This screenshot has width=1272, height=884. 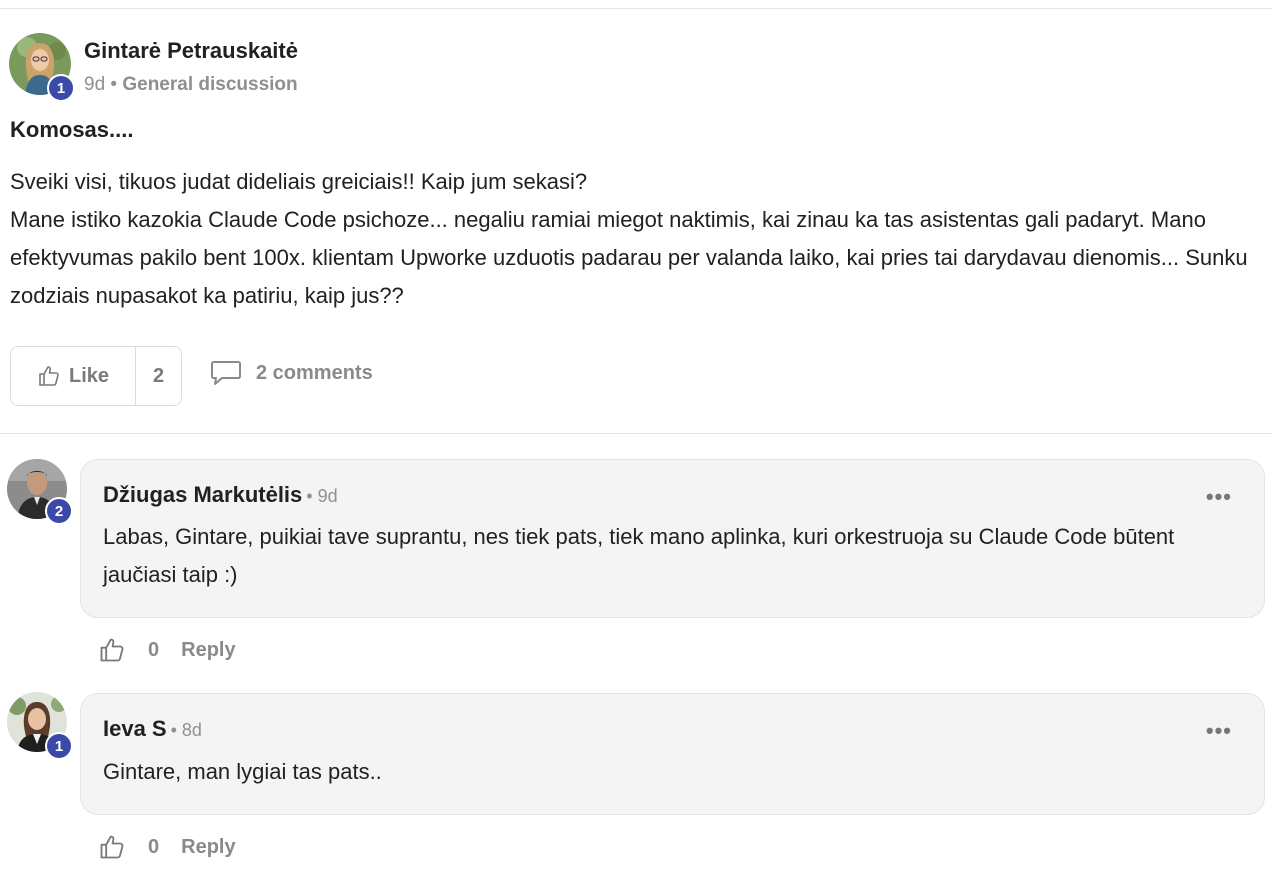 I want to click on comment-time: • 9d, so click(x=322, y=496).